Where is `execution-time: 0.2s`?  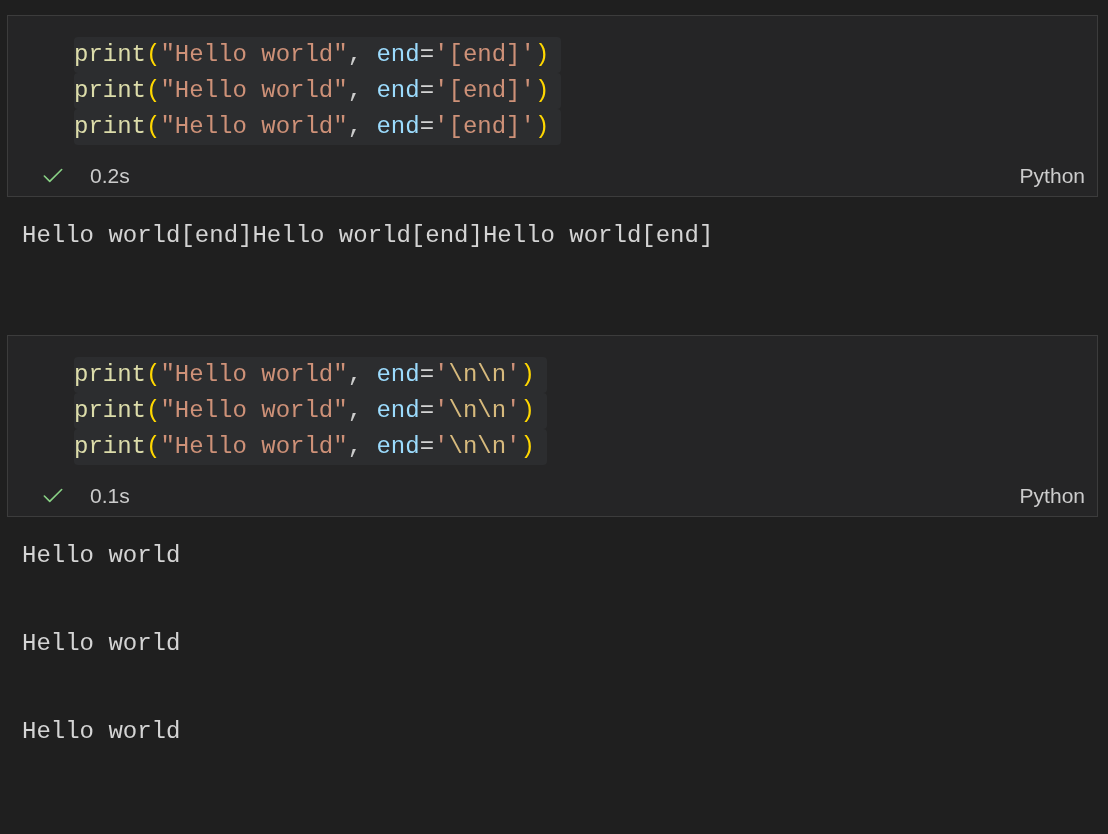 execution-time: 0.2s is located at coordinates (110, 176).